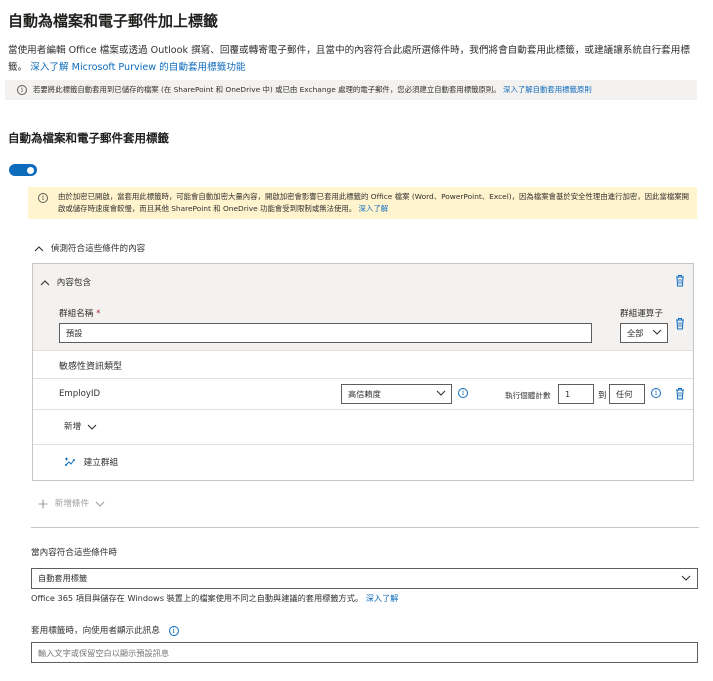 This screenshot has width=713, height=681. Describe the element at coordinates (396, 394) in the screenshot. I see `confidence-select: 高信賴度` at that location.